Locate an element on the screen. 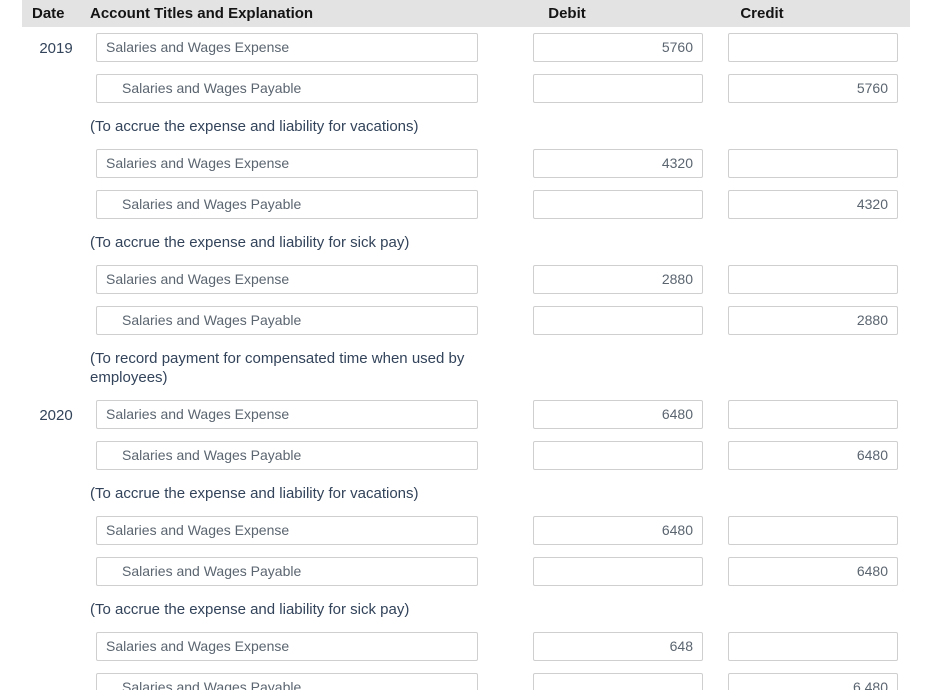 This screenshot has width=944, height=690. credit-amount-input: 5760 is located at coordinates (813, 88).